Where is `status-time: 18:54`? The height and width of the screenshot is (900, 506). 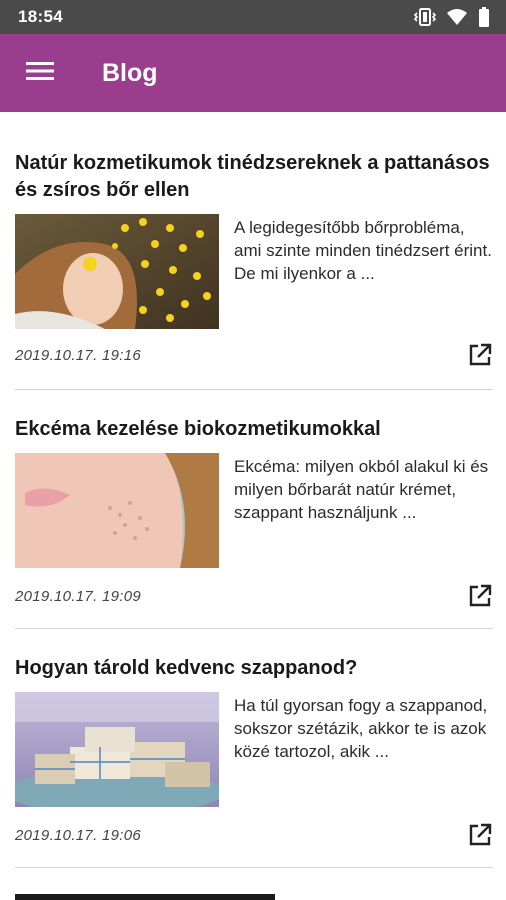
status-time: 18:54 is located at coordinates (40, 16).